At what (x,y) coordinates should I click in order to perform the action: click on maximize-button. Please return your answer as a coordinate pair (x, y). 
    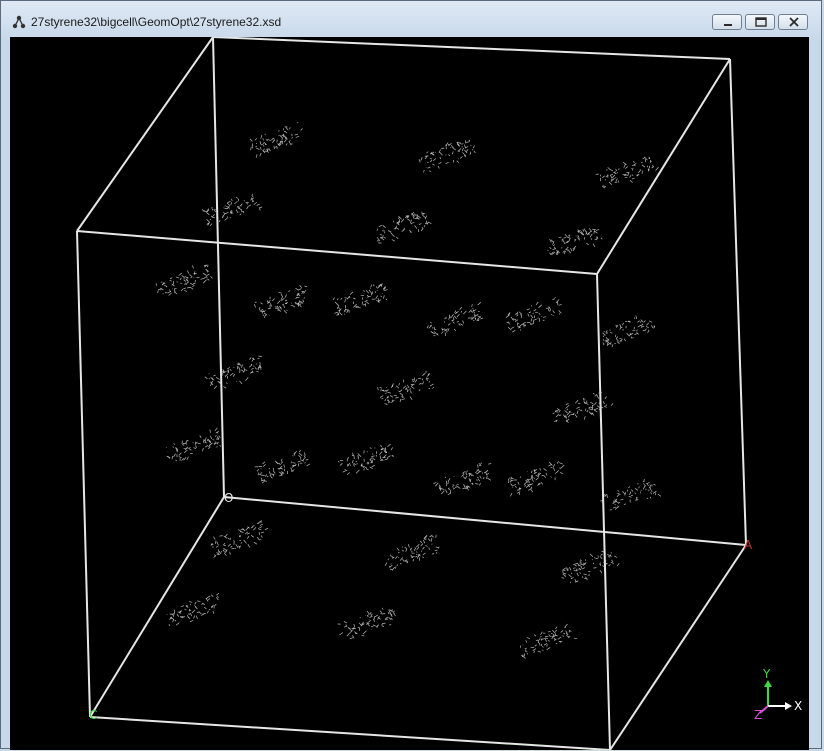
    Looking at the image, I should click on (760, 22).